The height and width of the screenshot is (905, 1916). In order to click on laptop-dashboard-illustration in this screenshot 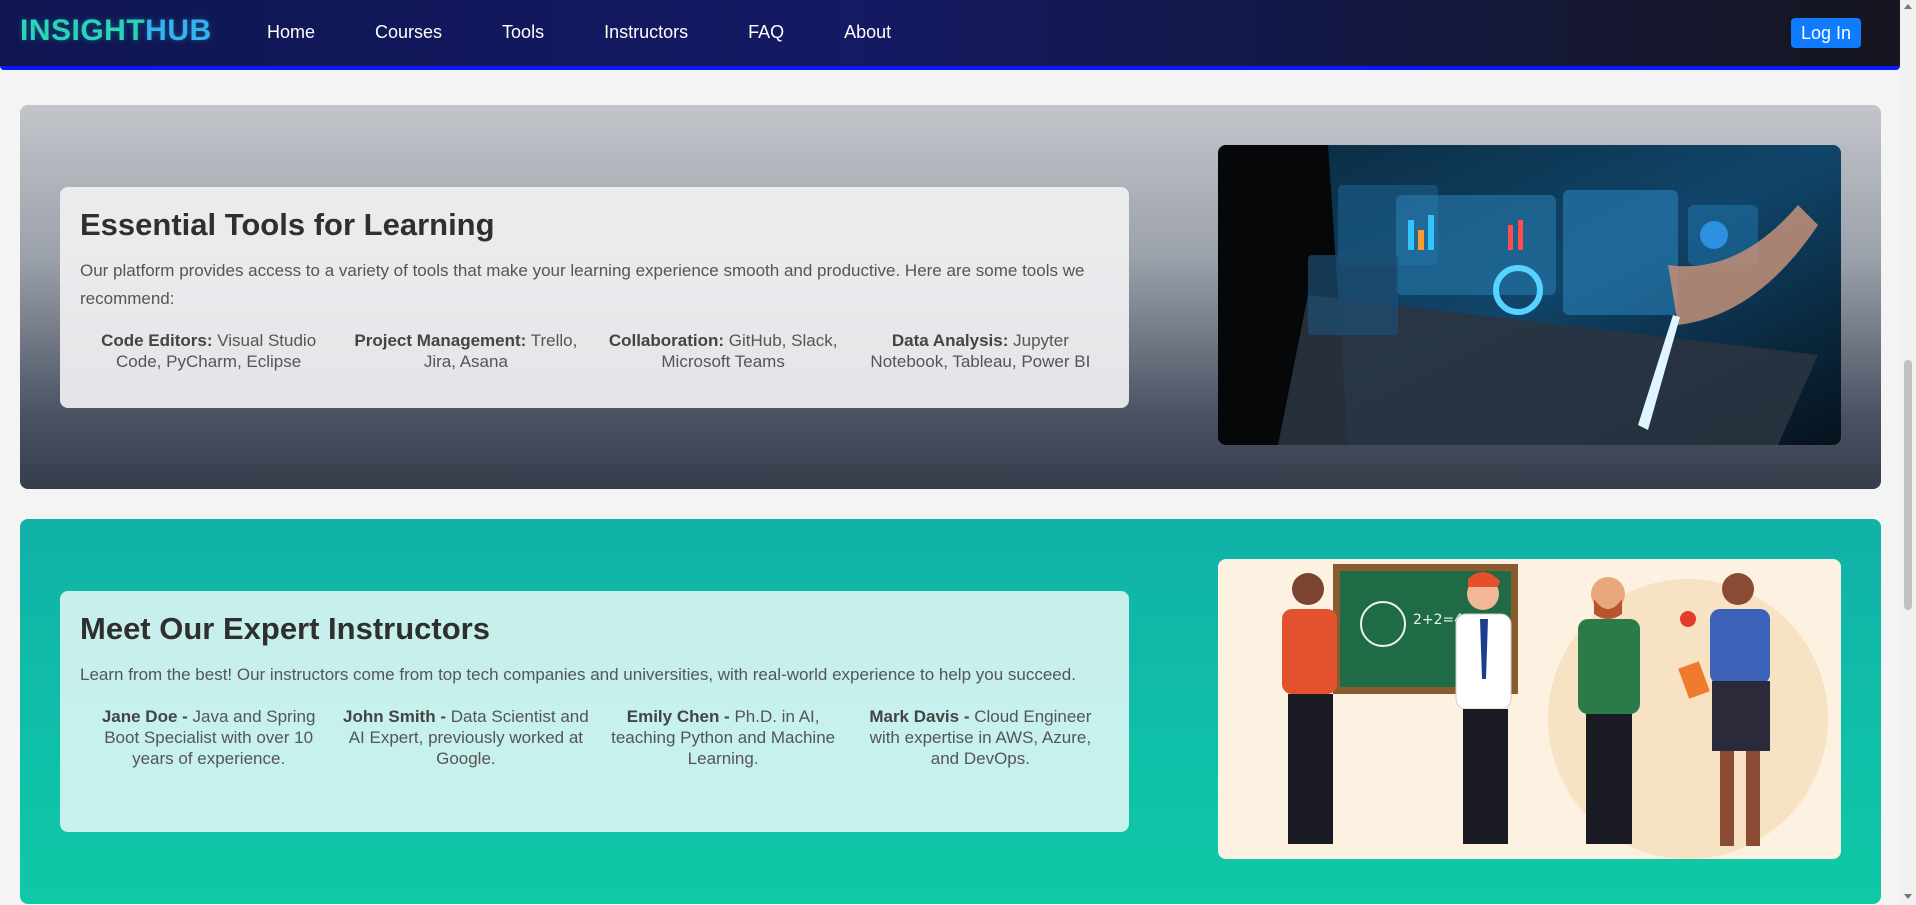, I will do `click(1529, 295)`.